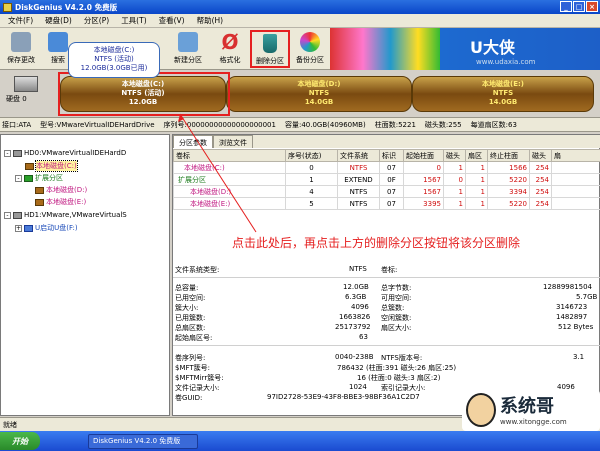 The height and width of the screenshot is (451, 600). Describe the element at coordinates (172, 20) in the screenshot. I see `menu-view: 查看(V)` at that location.